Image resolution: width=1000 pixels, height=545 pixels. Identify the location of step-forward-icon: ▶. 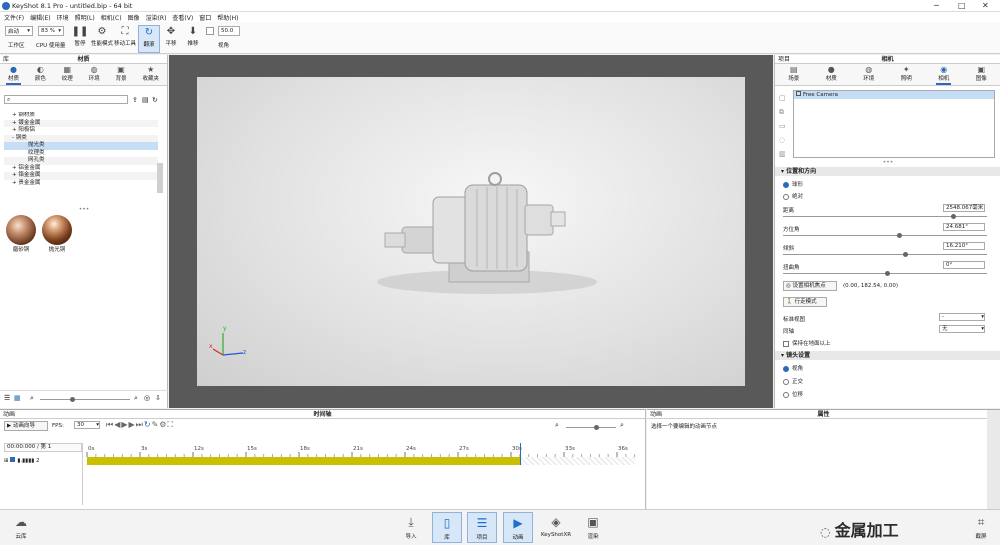
(132, 424).